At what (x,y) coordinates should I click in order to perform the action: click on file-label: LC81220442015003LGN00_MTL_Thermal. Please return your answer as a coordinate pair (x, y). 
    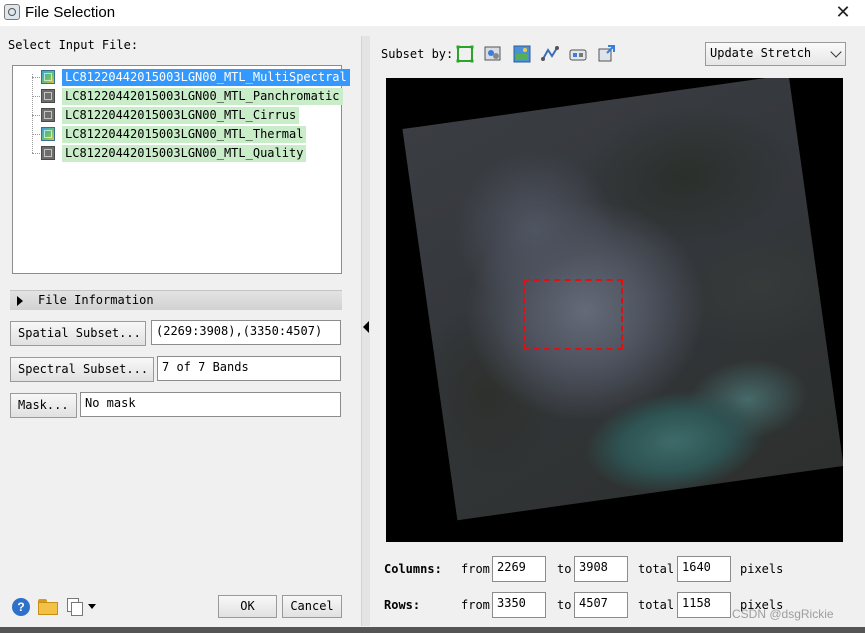
    Looking at the image, I should click on (184, 134).